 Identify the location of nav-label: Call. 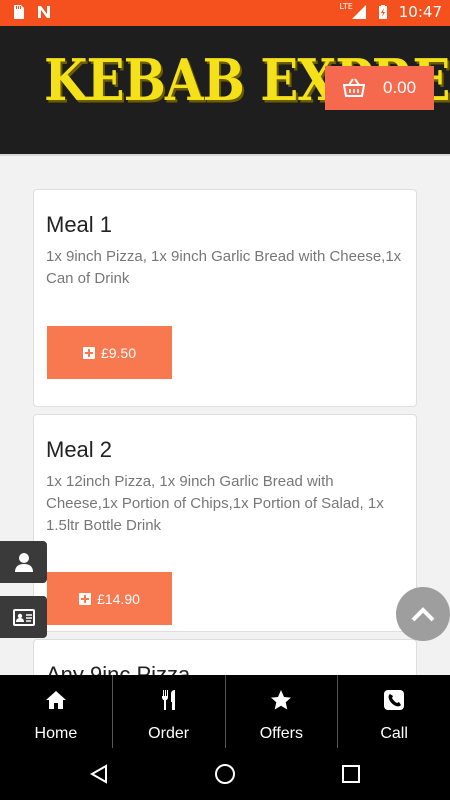
(394, 733).